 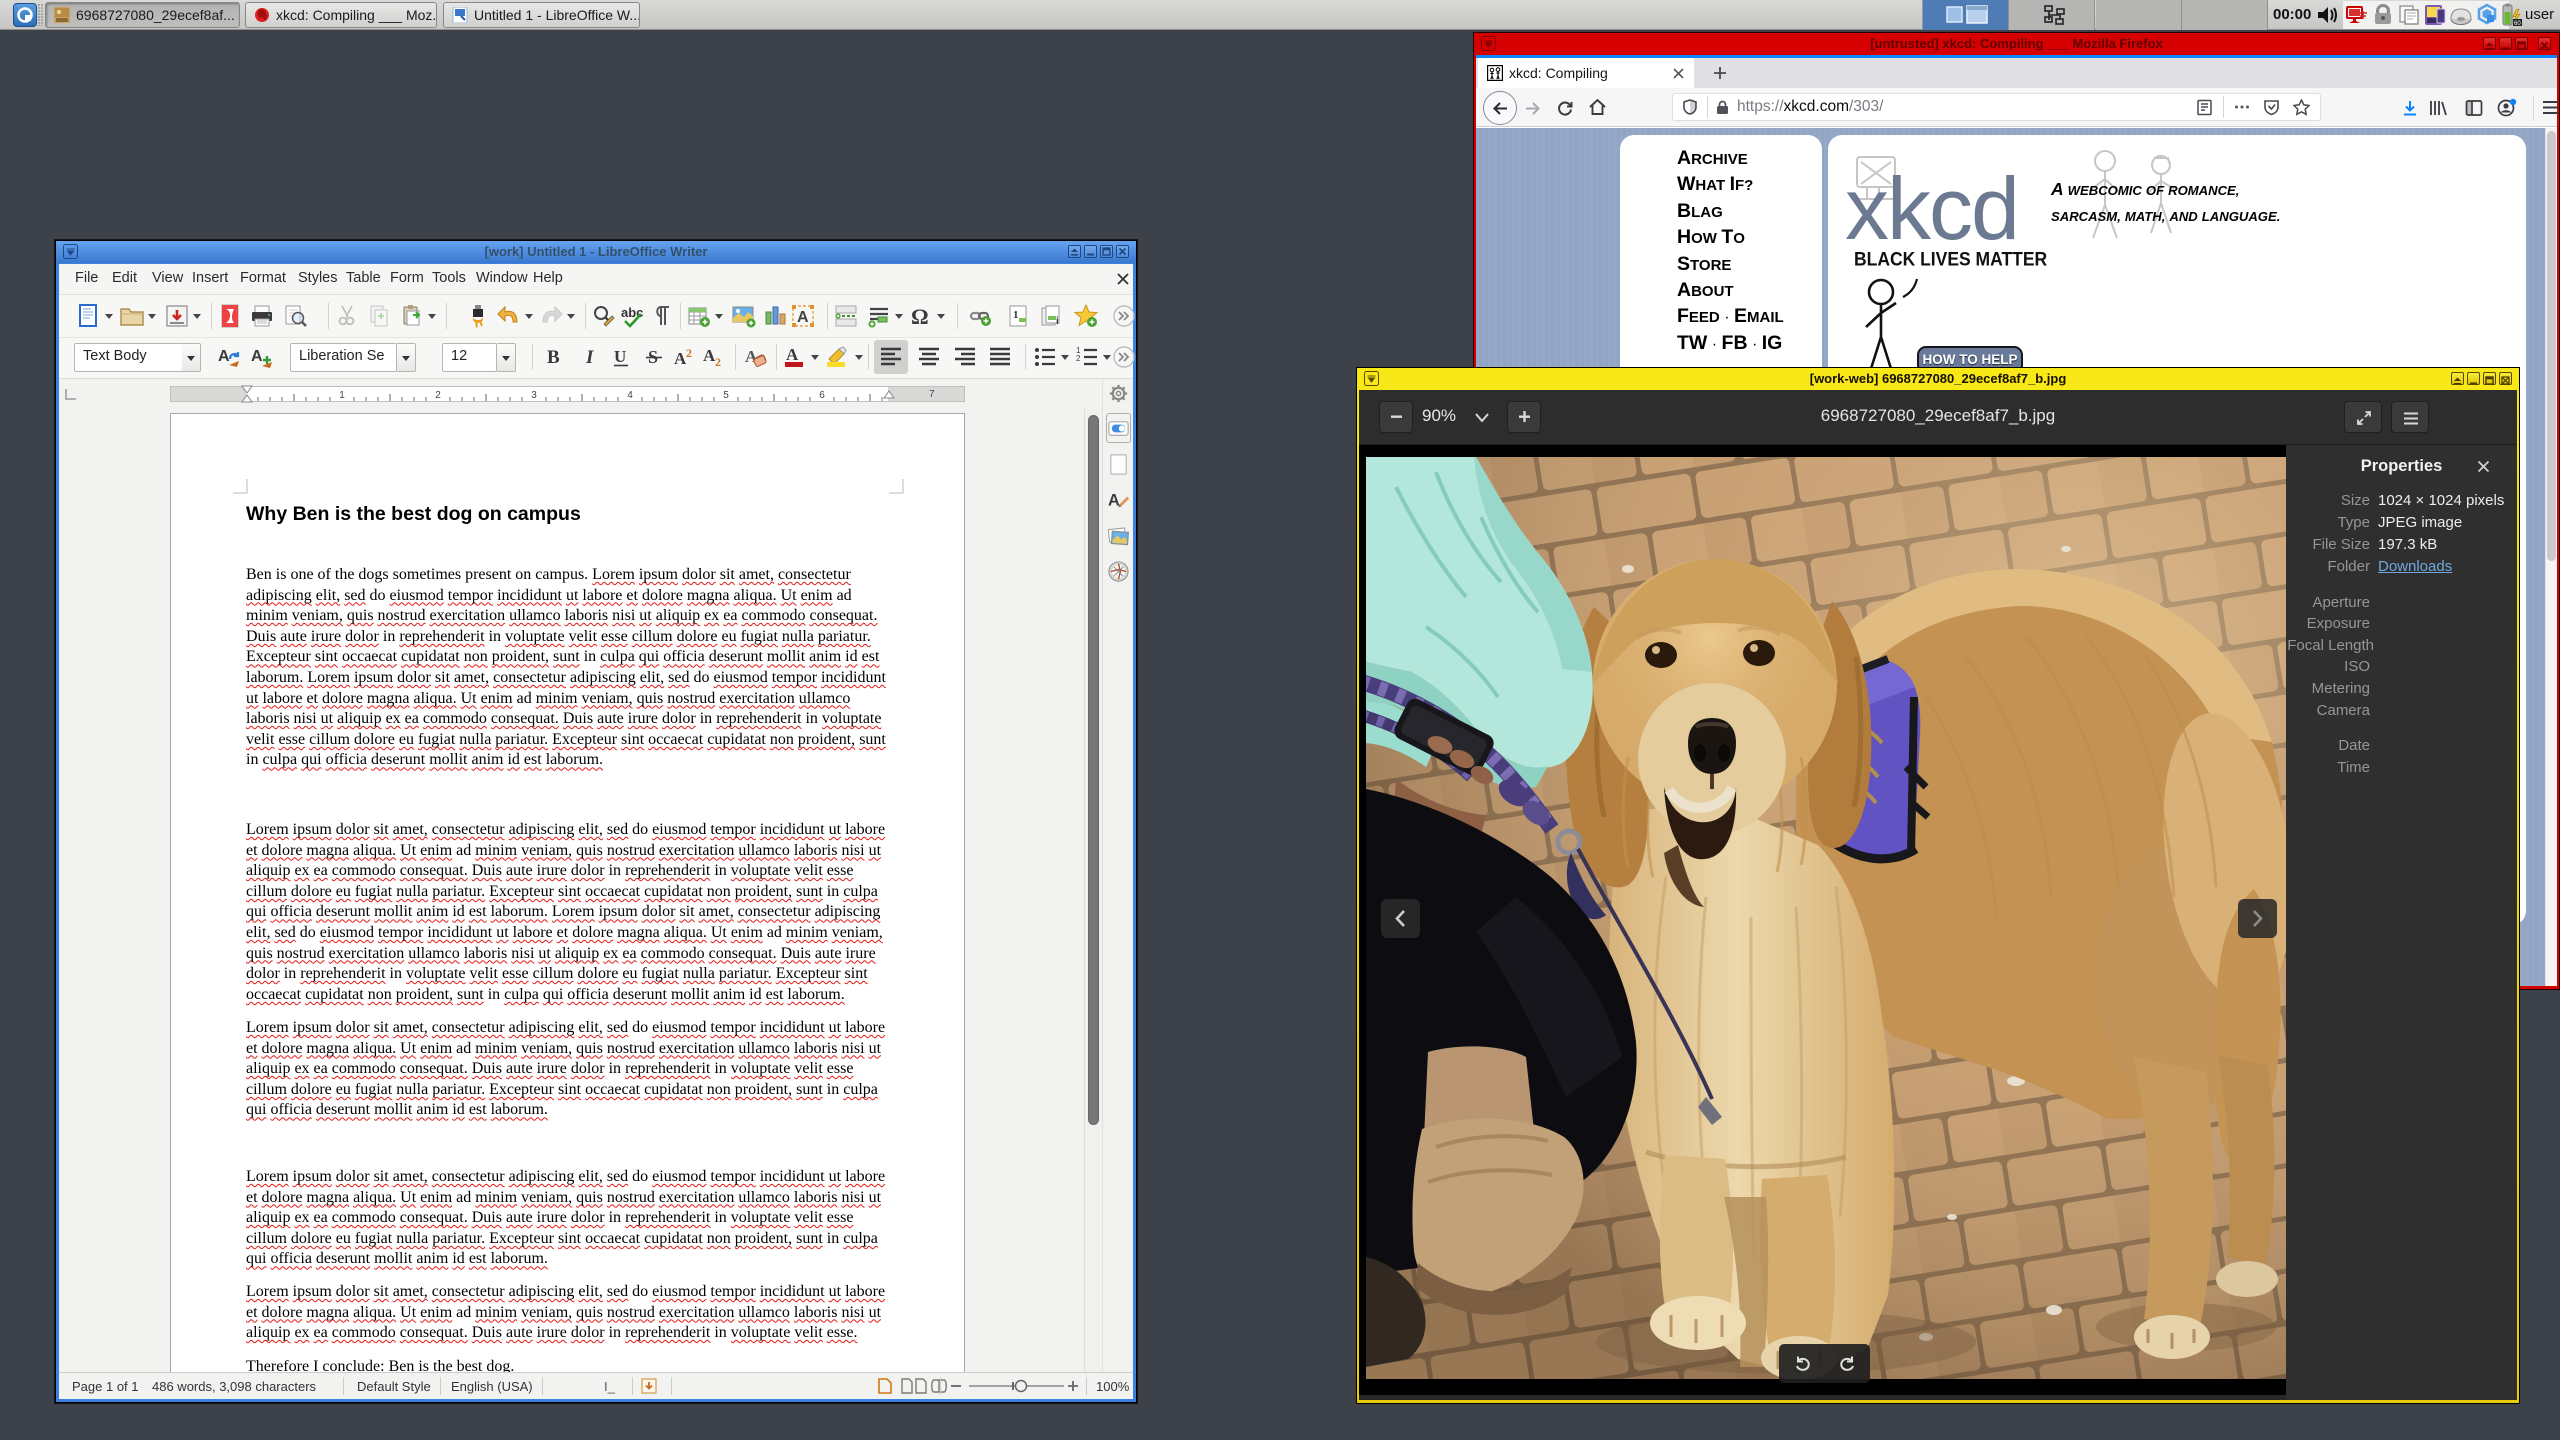 I want to click on svg-text: I, so click(x=589, y=357).